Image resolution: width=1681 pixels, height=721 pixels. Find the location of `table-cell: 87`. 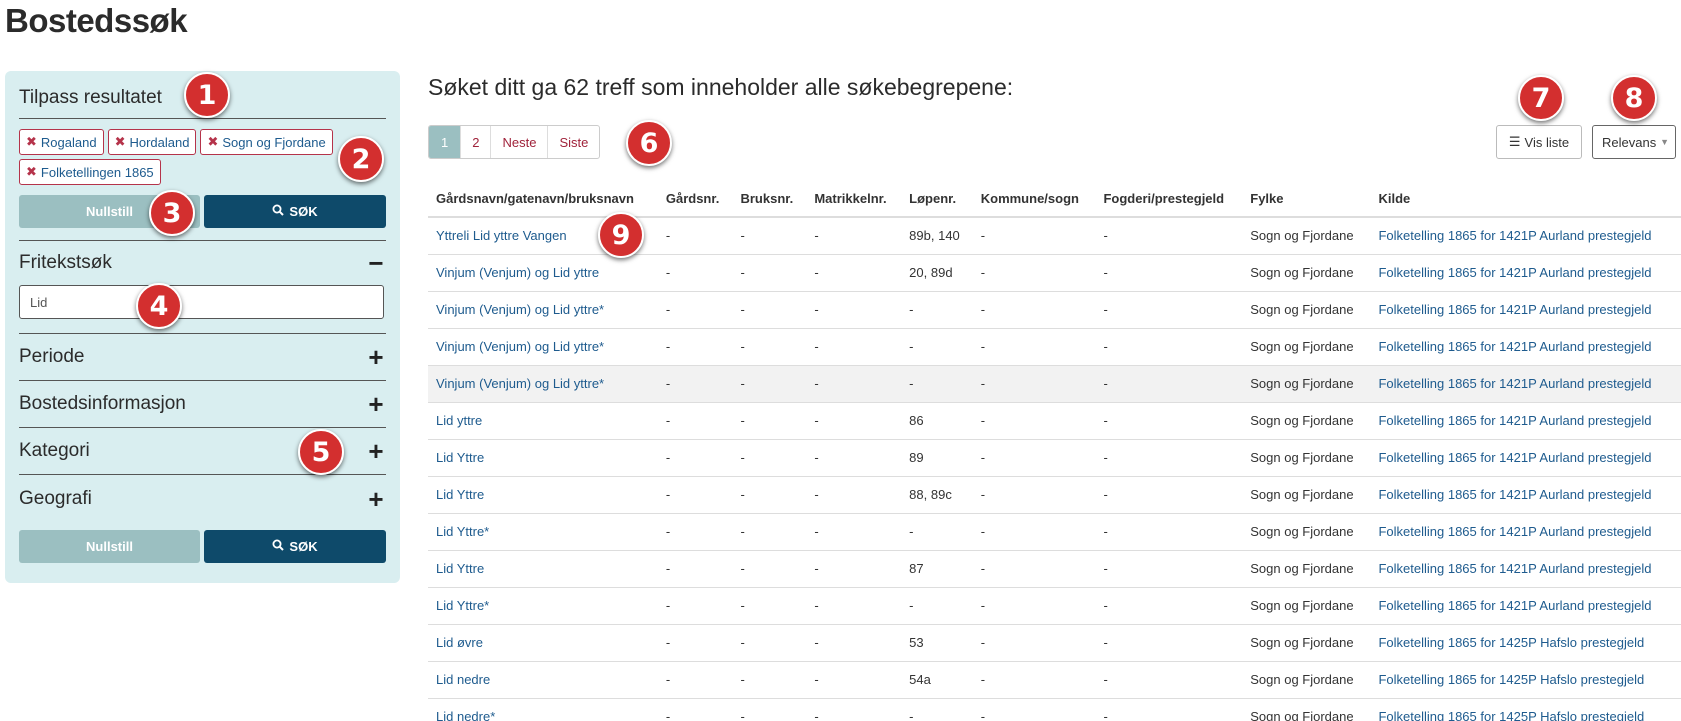

table-cell: 87 is located at coordinates (937, 569).